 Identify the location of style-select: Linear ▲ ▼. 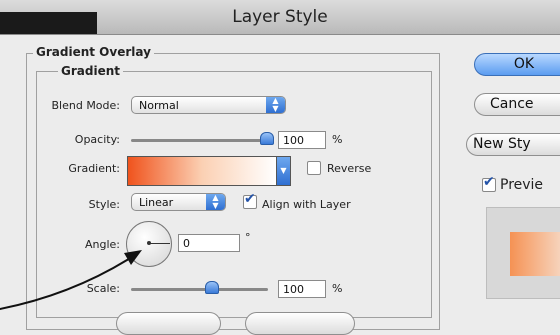
(178, 202).